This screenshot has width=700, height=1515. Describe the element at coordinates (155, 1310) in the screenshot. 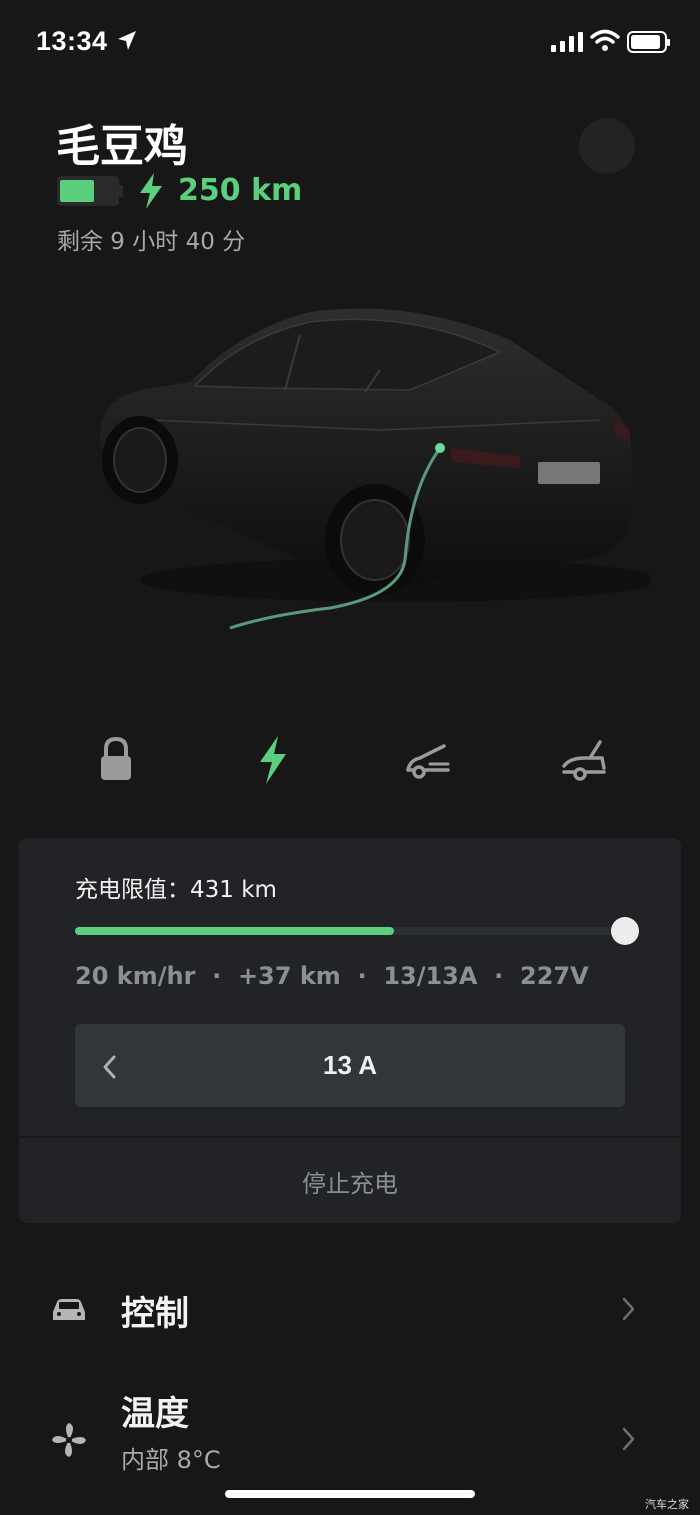

I see `controls-row-title: 控制` at that location.